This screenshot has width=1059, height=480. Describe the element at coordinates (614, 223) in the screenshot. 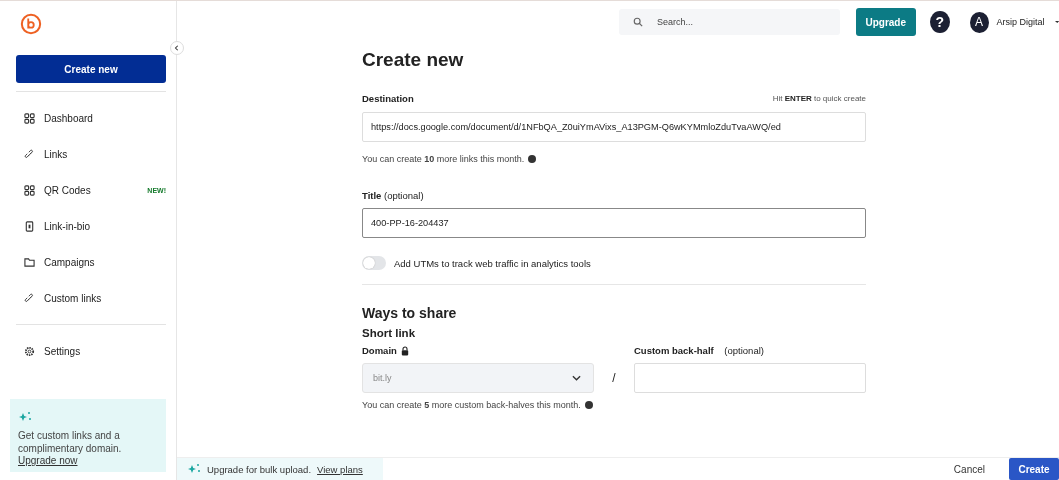

I see `title-field: 400-PP-16-204437` at that location.